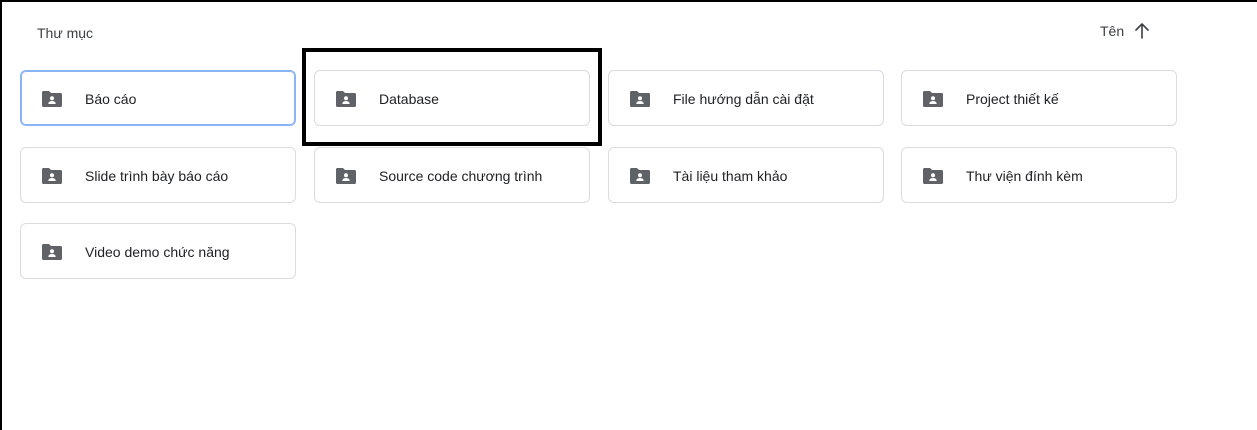 The height and width of the screenshot is (430, 1257). I want to click on folder-name: Báo cáo, so click(111, 99).